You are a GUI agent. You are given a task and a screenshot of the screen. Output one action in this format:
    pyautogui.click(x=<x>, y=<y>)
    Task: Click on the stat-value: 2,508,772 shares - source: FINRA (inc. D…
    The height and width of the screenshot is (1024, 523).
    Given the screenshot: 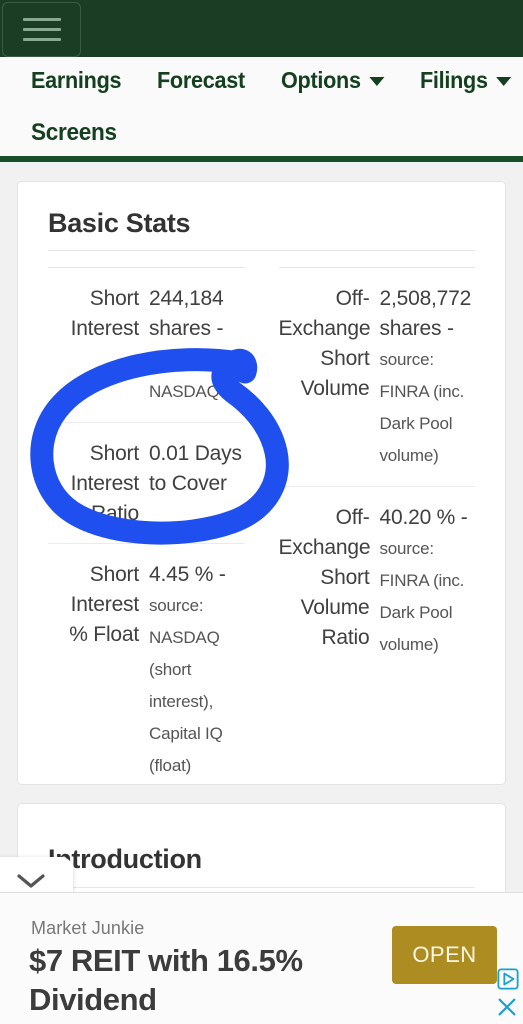 What is the action you would take?
    pyautogui.click(x=428, y=378)
    